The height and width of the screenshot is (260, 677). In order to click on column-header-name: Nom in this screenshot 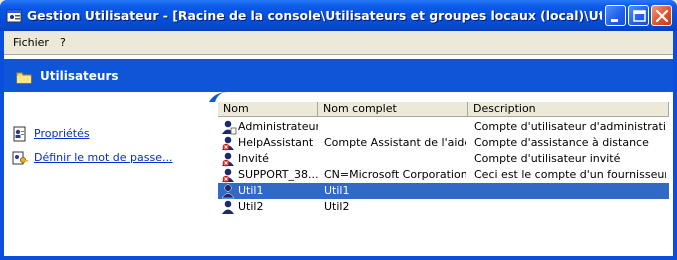, I will do `click(268, 109)`.